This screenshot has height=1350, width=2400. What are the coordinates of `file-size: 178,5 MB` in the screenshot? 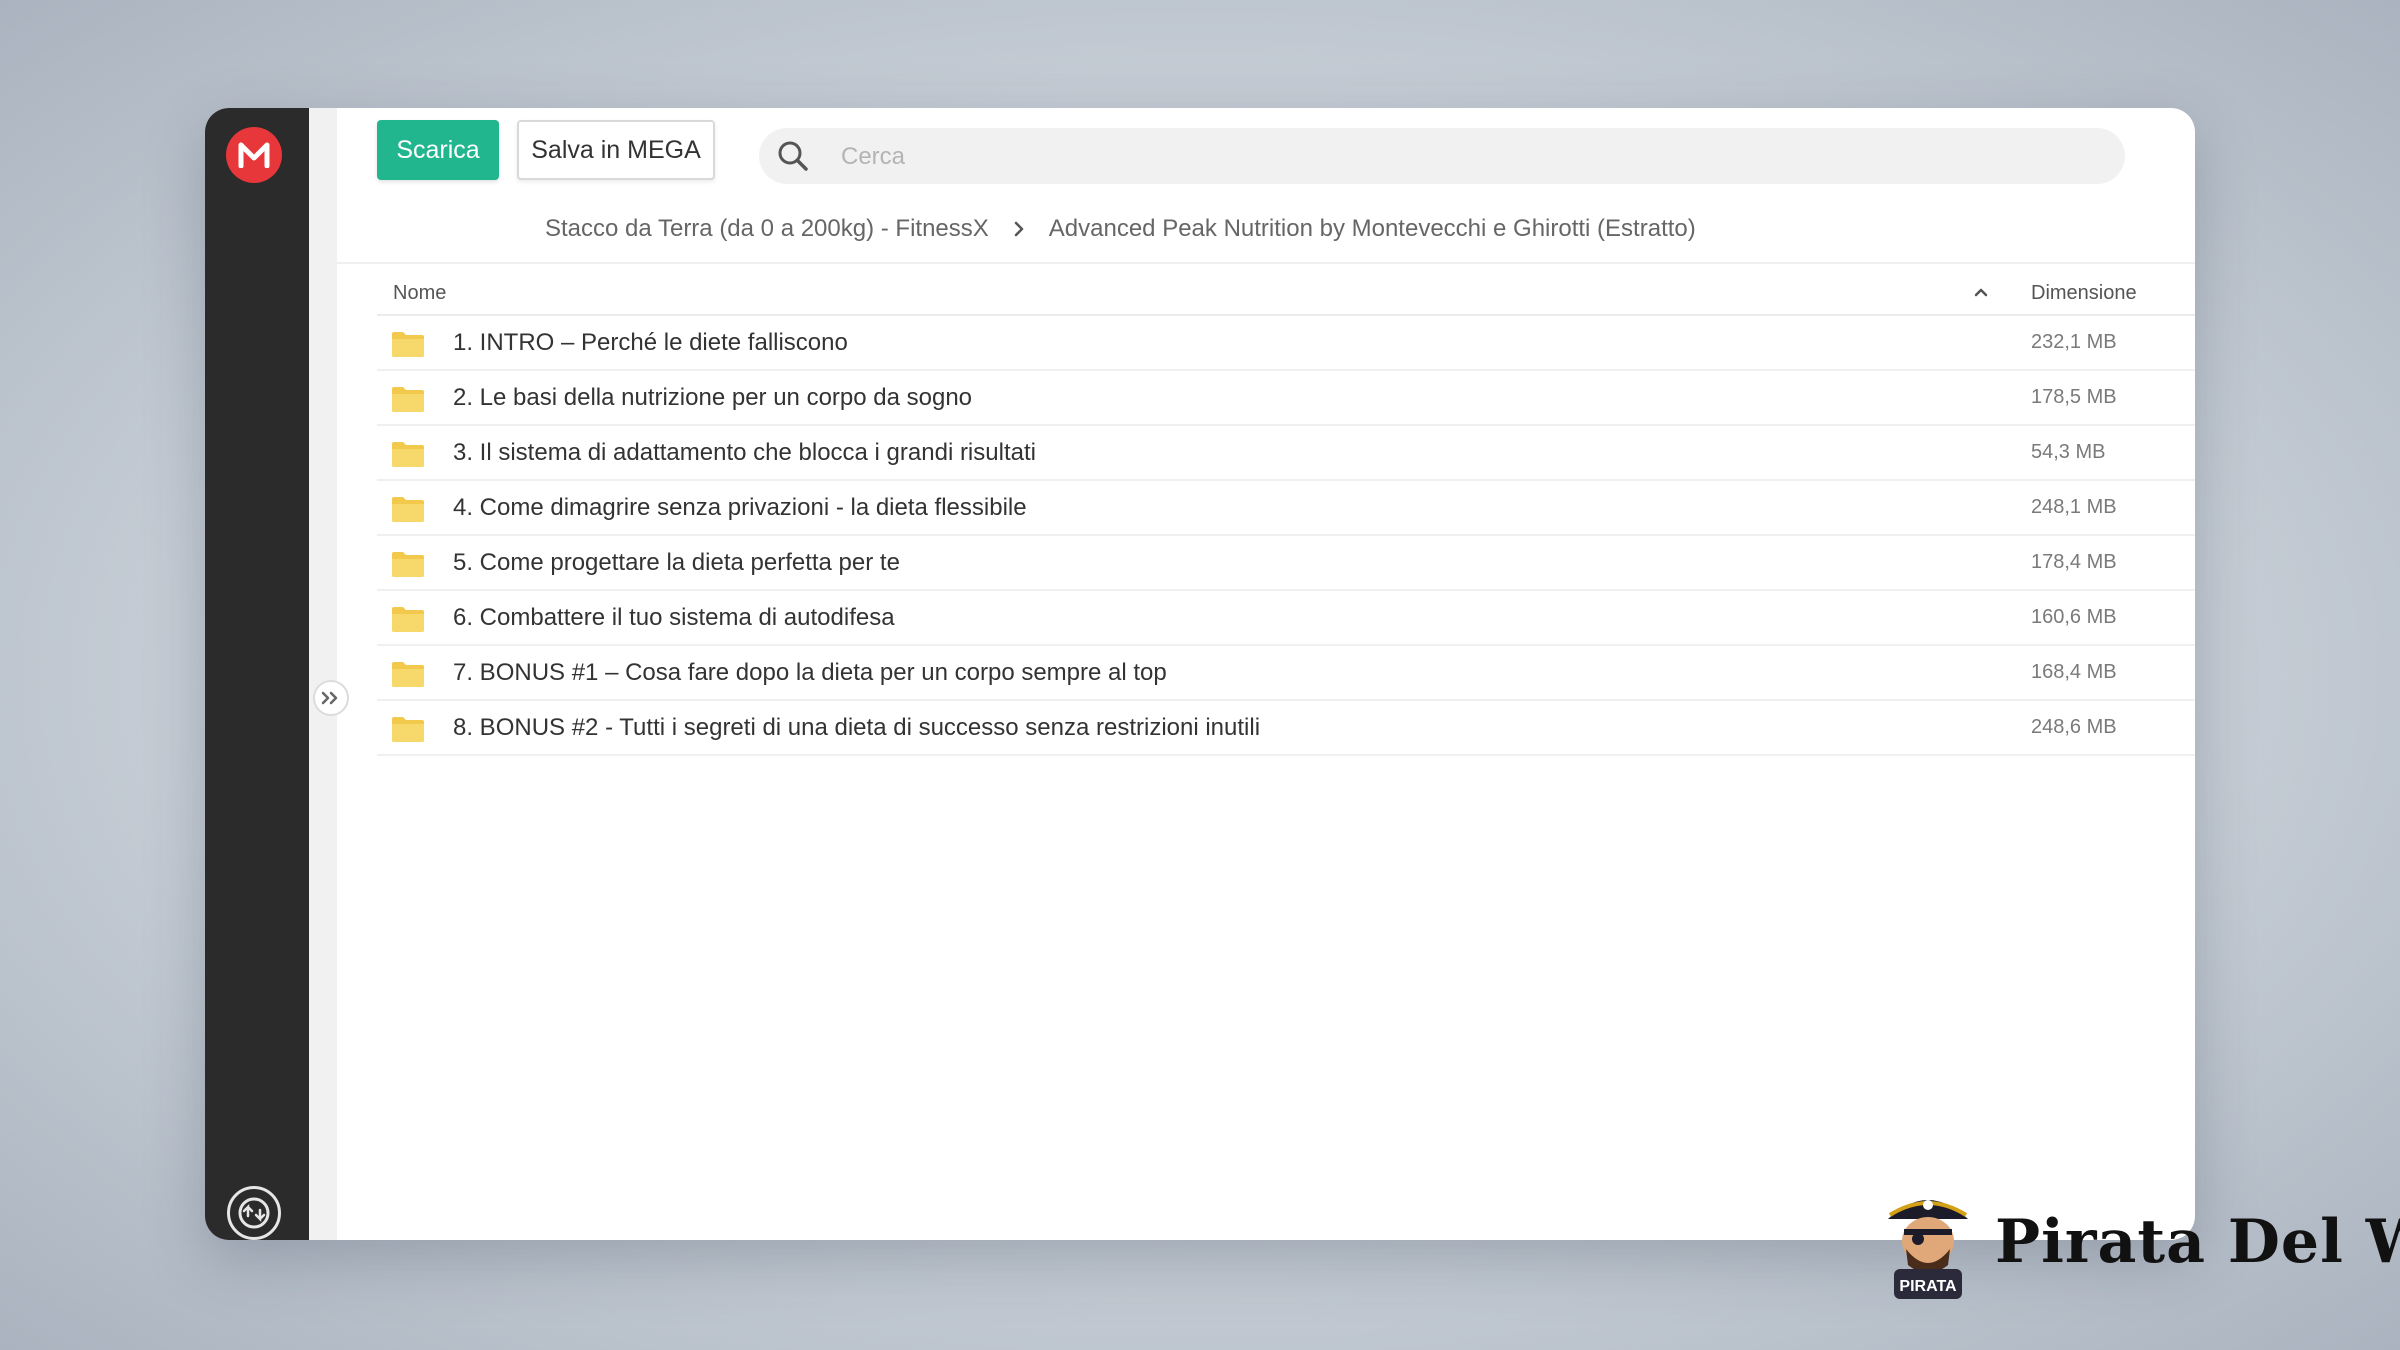 It's located at (2074, 397).